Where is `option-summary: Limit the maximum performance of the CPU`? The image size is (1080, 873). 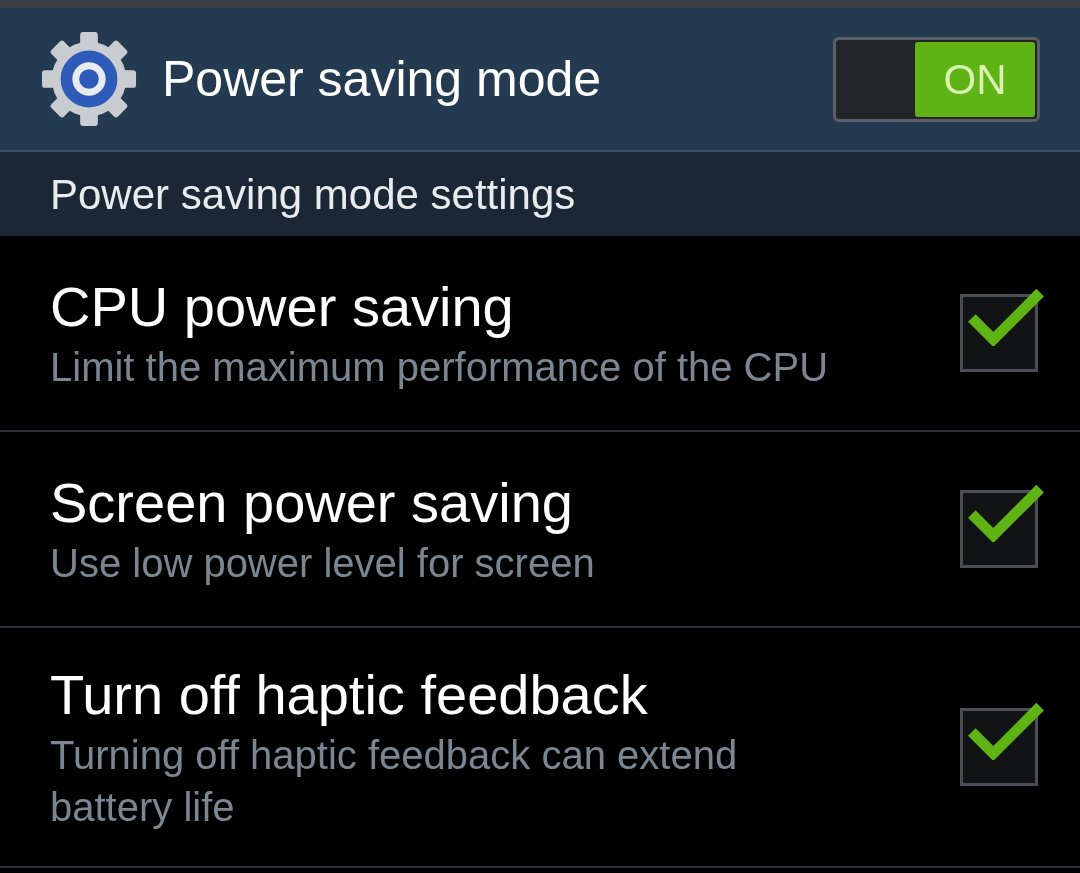 option-summary: Limit the maximum performance of the CPU is located at coordinates (440, 367).